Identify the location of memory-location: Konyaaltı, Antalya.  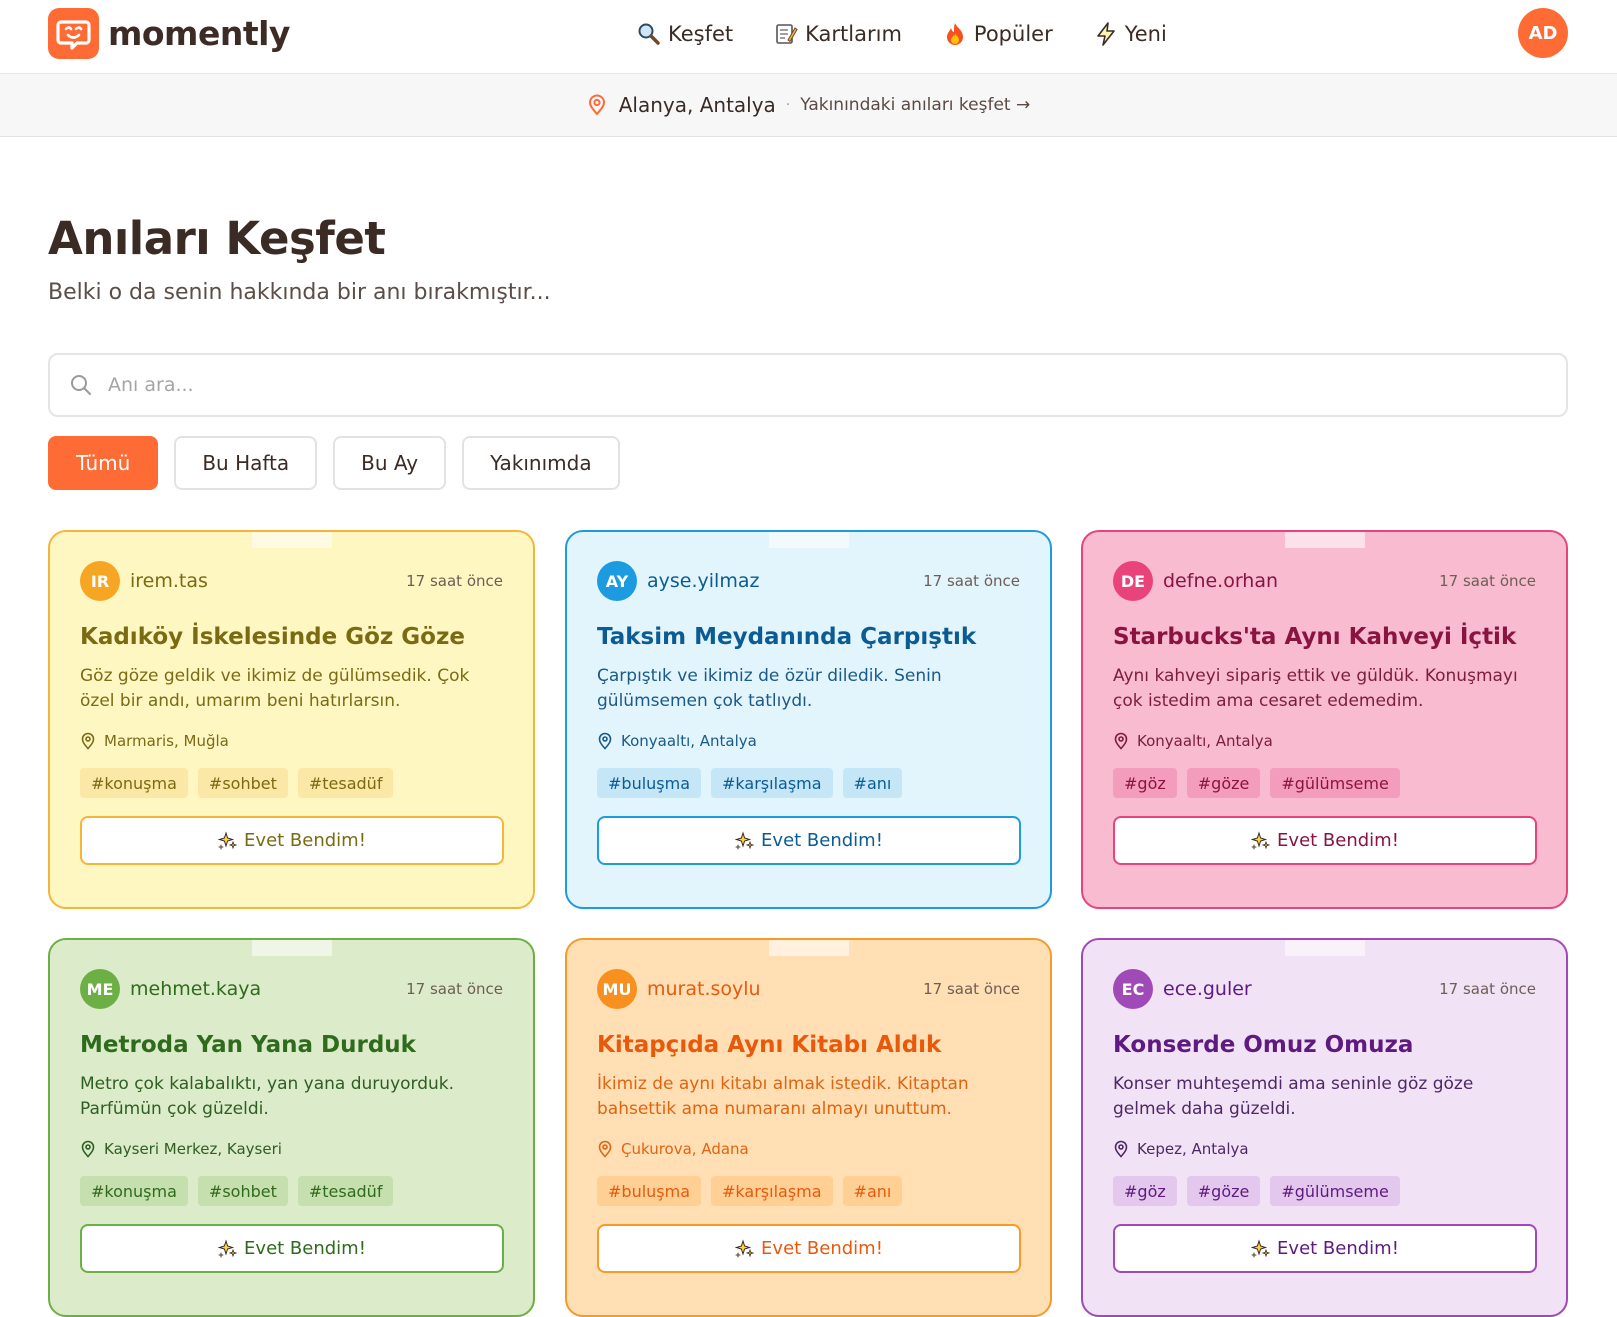
(808, 741).